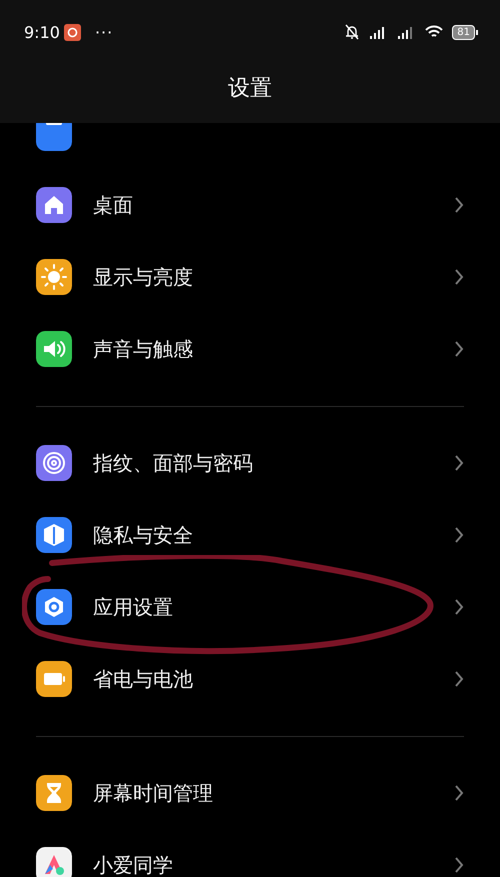  I want to click on assistant-icon, so click(54, 862).